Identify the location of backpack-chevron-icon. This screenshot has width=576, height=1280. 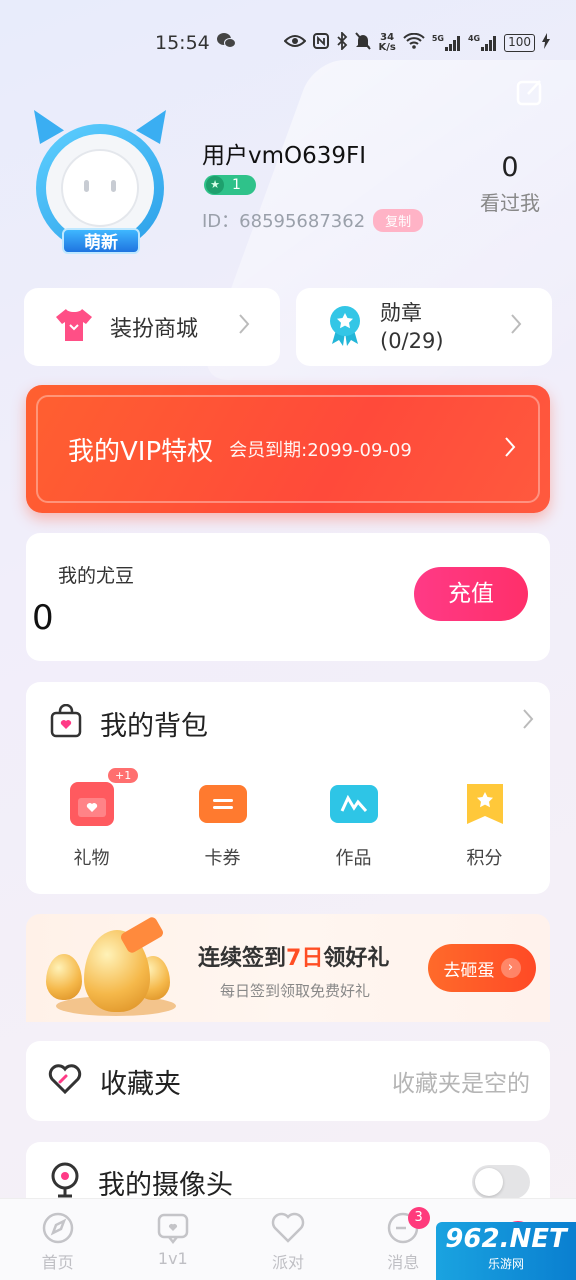
(528, 721).